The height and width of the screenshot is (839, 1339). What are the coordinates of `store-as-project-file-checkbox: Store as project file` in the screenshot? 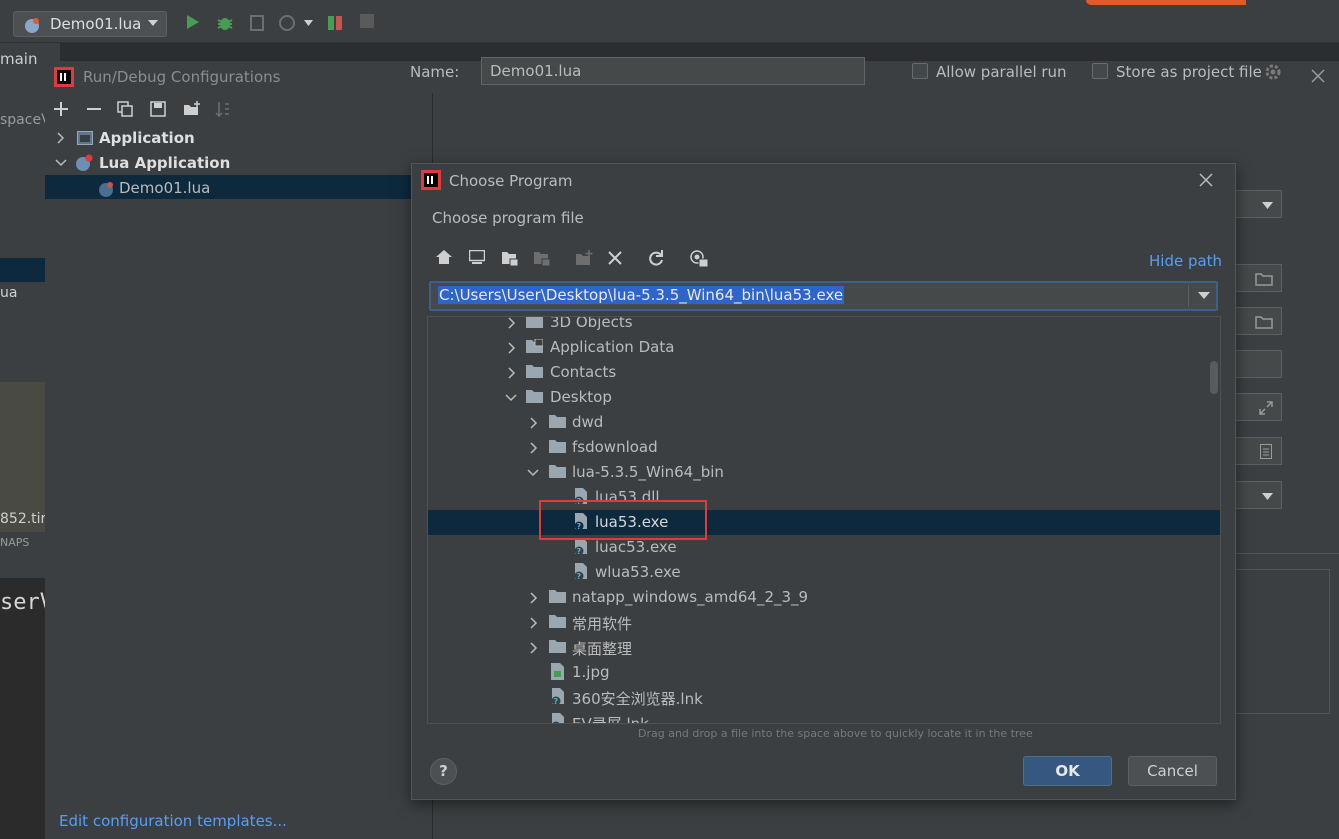 It's located at (1177, 72).